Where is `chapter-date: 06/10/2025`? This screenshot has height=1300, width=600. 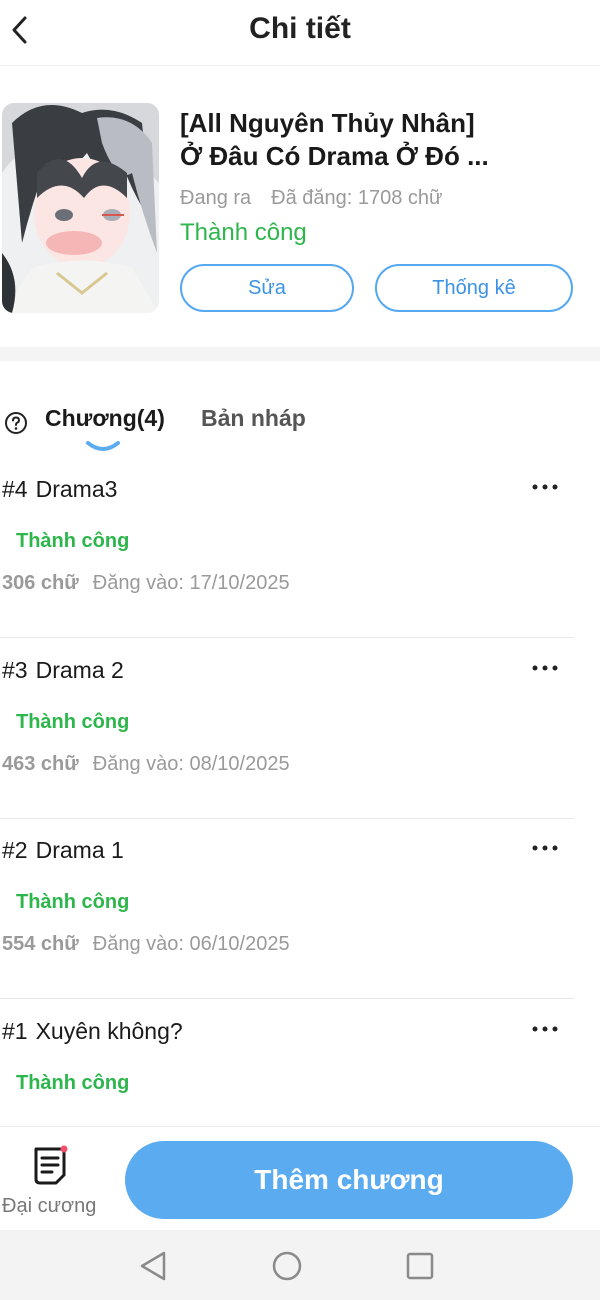 chapter-date: 06/10/2025 is located at coordinates (239, 944).